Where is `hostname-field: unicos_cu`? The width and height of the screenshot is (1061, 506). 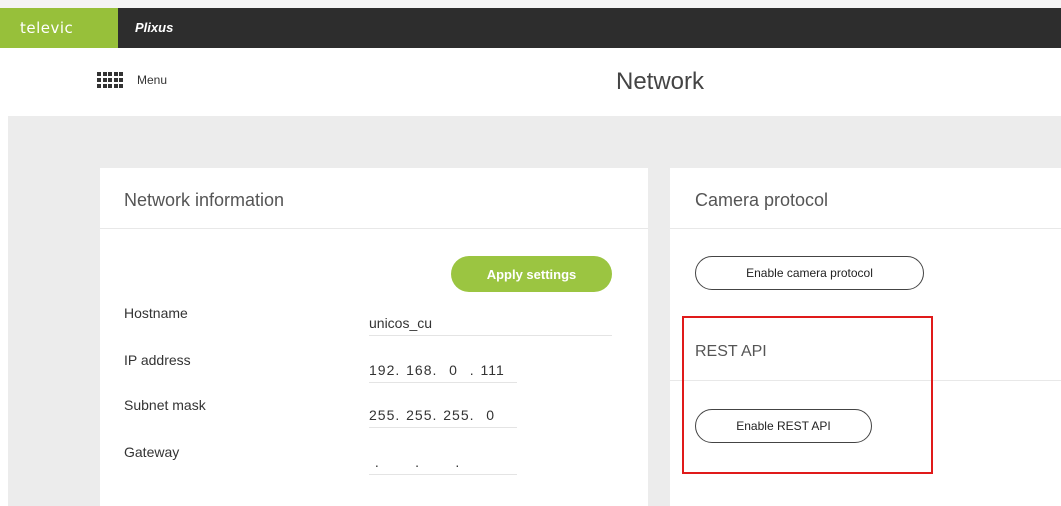 hostname-field: unicos_cu is located at coordinates (490, 323).